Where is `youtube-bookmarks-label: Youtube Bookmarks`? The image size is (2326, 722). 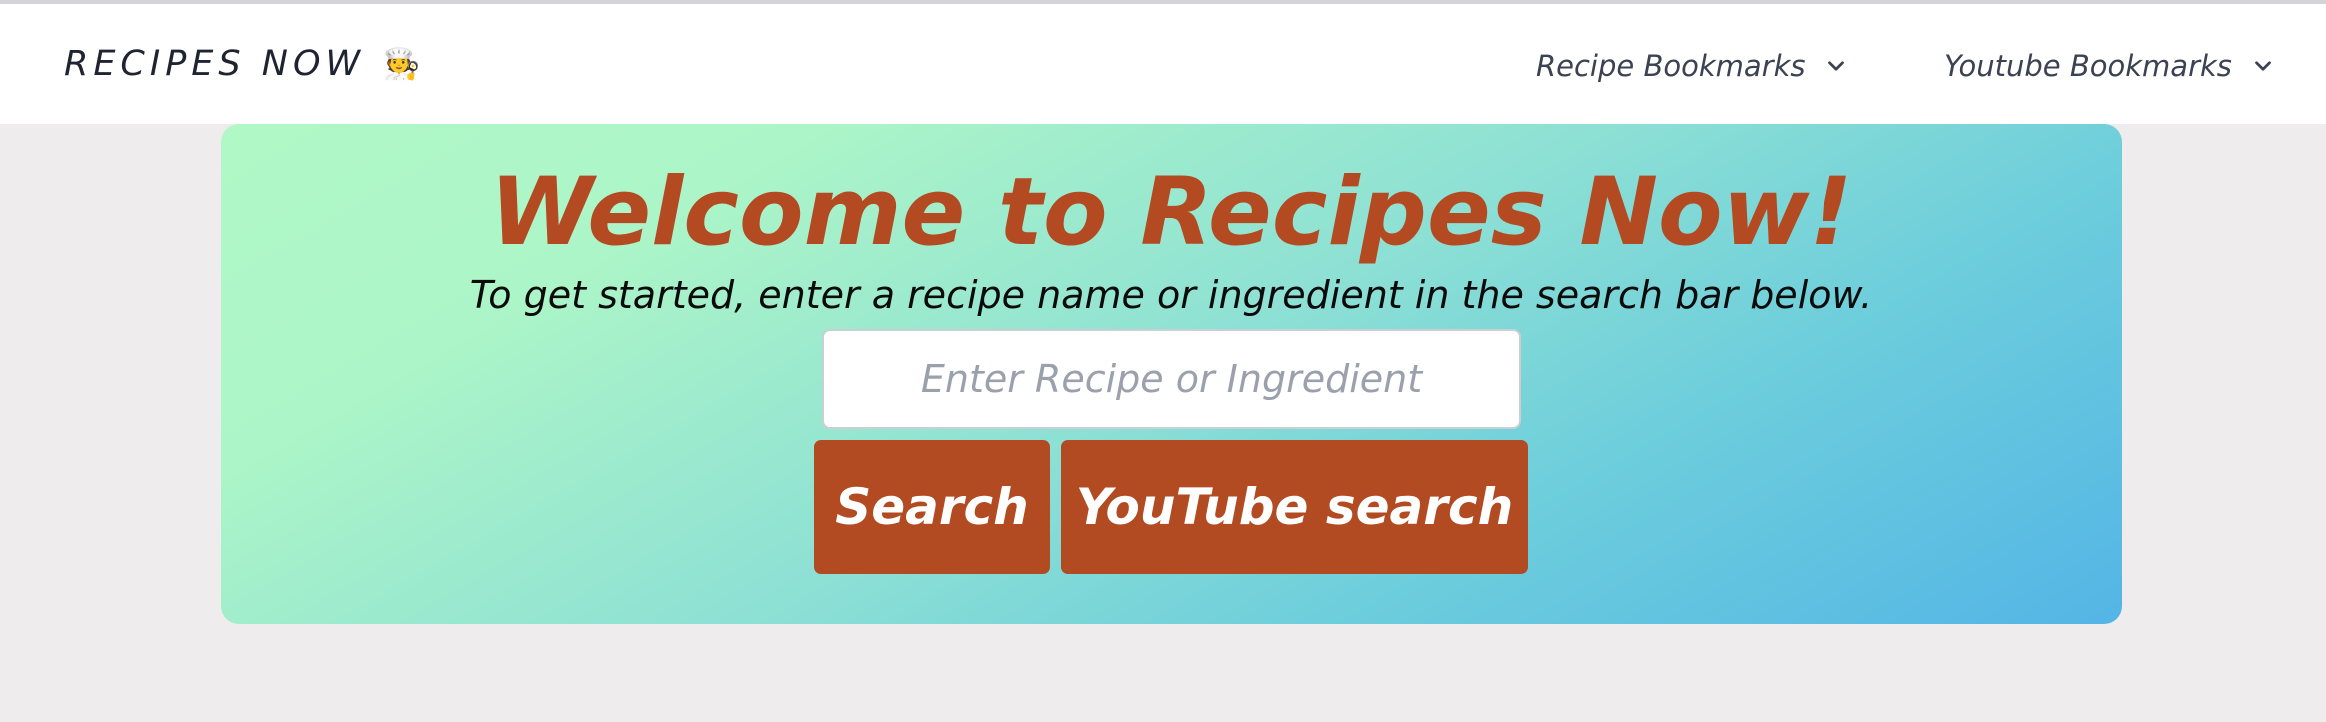 youtube-bookmarks-label: Youtube Bookmarks is located at coordinates (2088, 66).